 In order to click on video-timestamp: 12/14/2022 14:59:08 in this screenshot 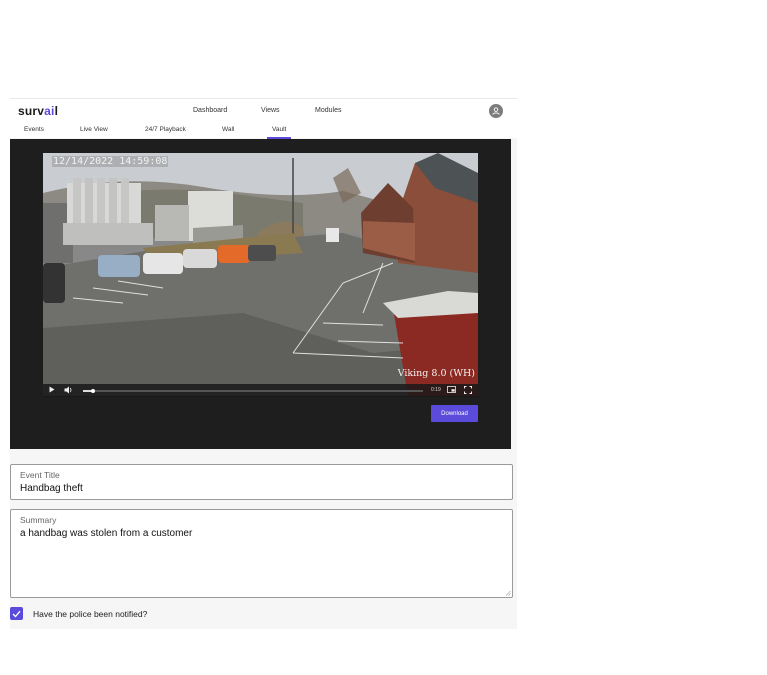, I will do `click(110, 161)`.